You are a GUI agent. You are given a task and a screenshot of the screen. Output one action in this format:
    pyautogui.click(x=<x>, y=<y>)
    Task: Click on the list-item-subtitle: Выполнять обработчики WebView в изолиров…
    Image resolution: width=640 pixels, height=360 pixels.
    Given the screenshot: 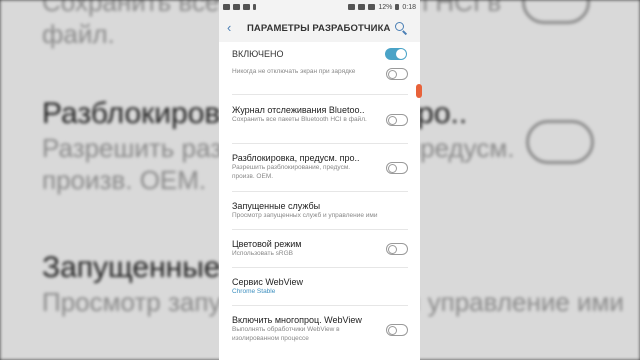 What is the action you would take?
    pyautogui.click(x=286, y=334)
    